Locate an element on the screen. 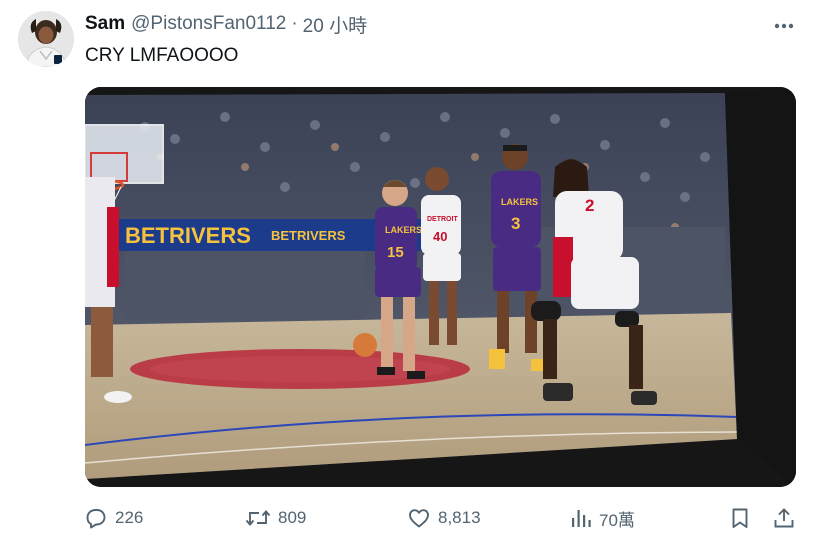 This screenshot has width=816, height=544. avatar is located at coordinates (46, 39).